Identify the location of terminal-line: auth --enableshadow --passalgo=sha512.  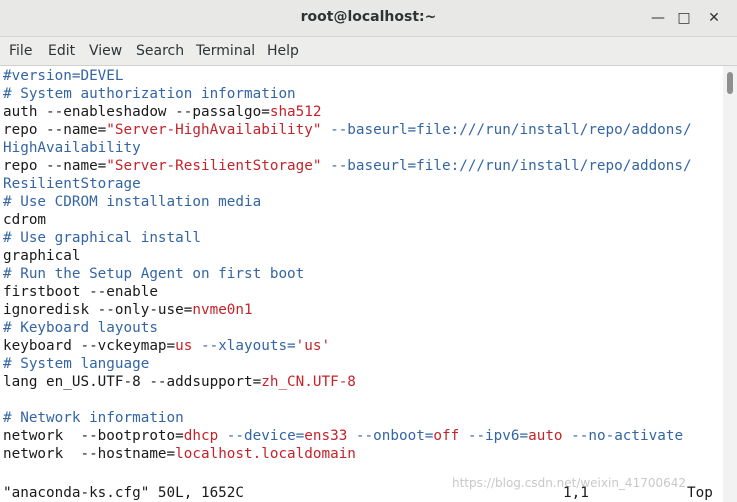
(162, 112).